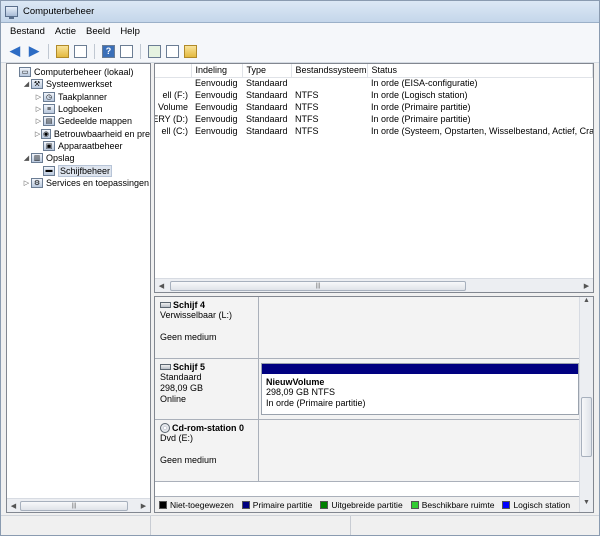 The width and height of the screenshot is (600, 536). Describe the element at coordinates (188, 460) in the screenshot. I see `disk-detail: Geen medium` at that location.